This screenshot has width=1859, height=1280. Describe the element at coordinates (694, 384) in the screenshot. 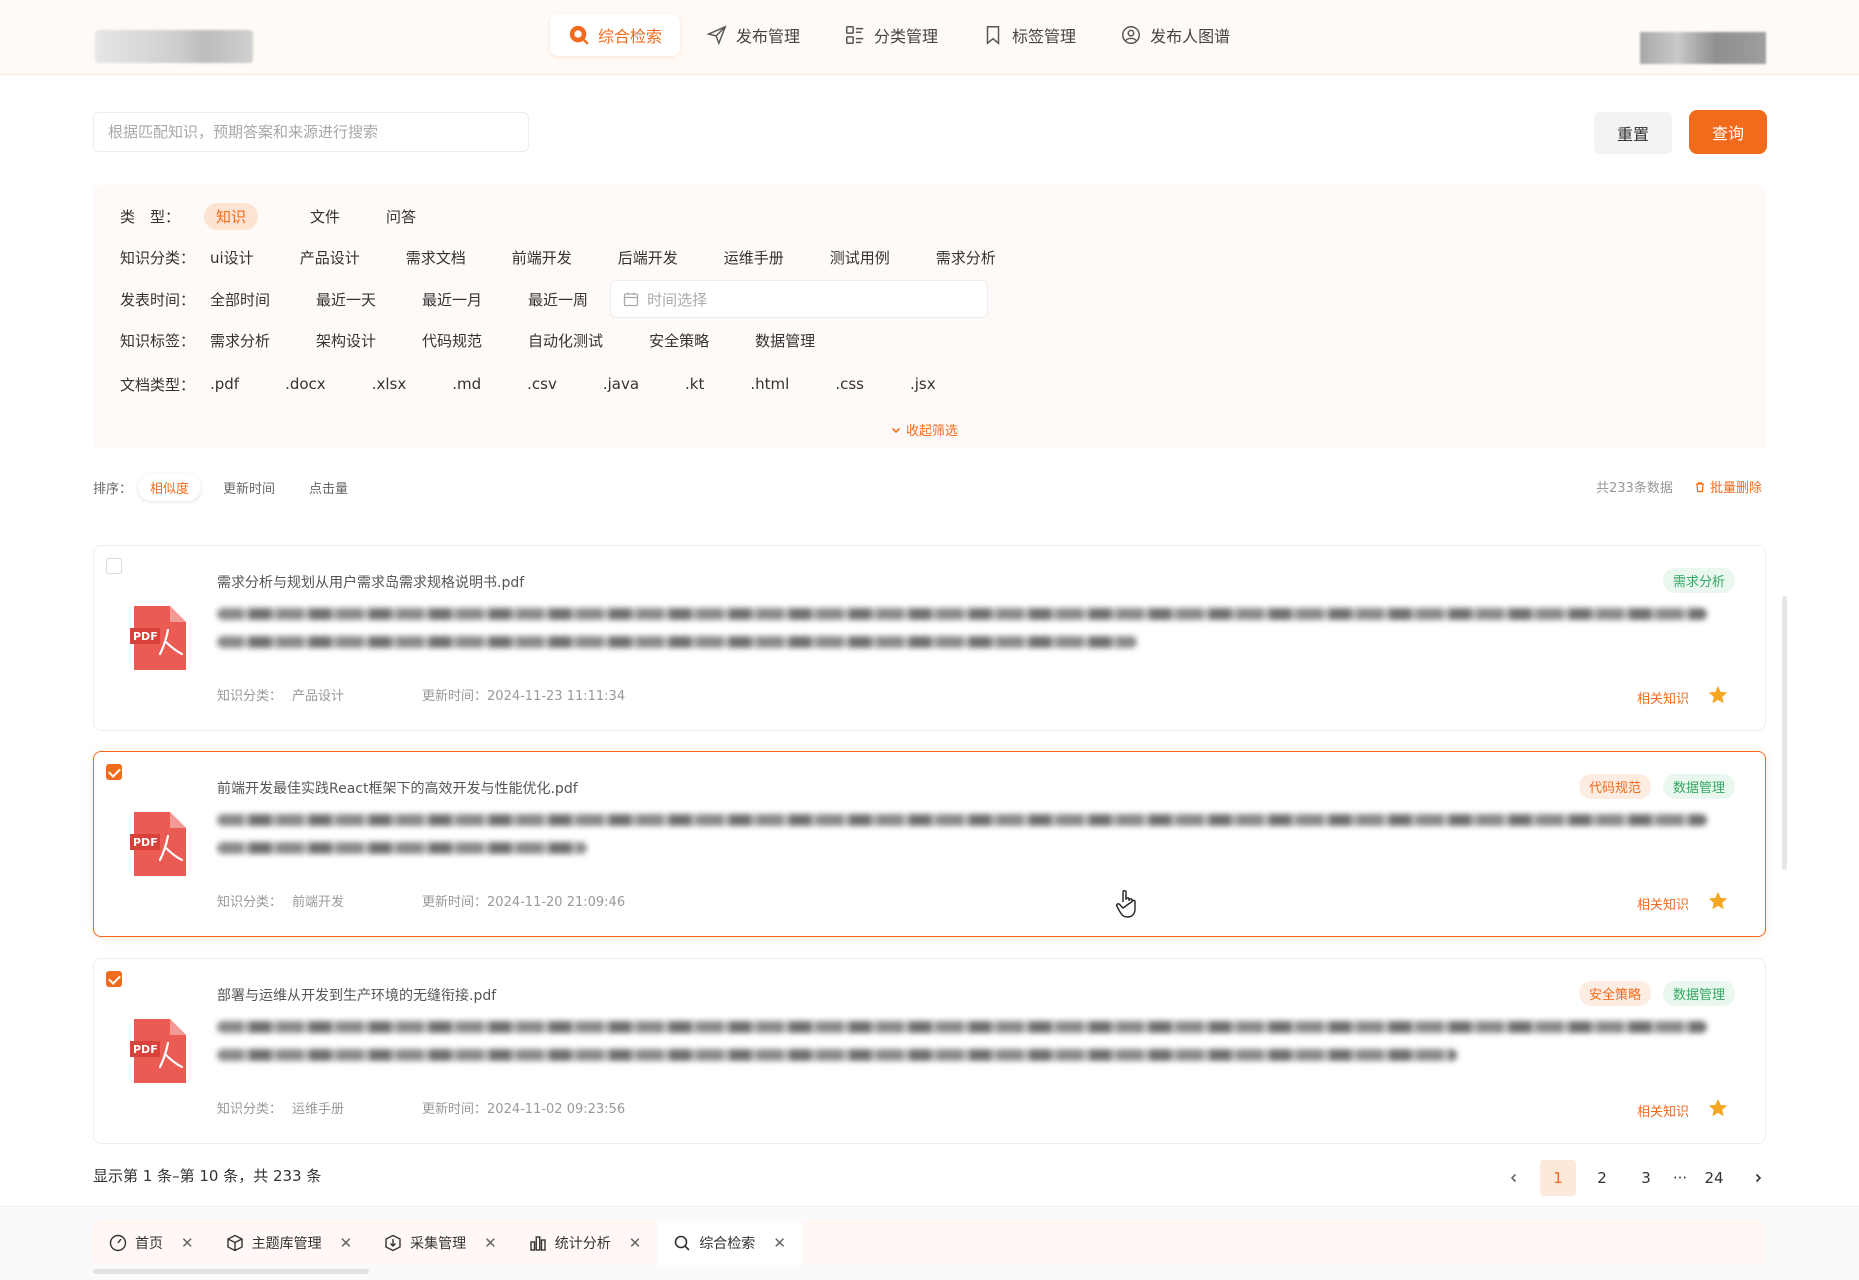

I see `doctype-option: .kt` at that location.